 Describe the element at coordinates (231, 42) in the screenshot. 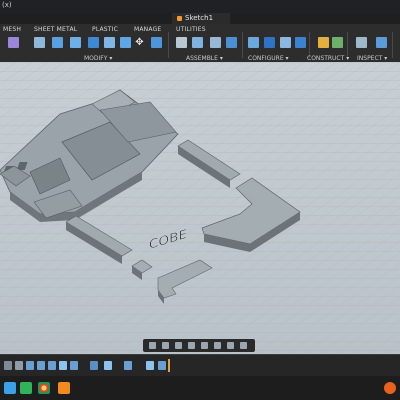

I see `motion-link-icon` at that location.